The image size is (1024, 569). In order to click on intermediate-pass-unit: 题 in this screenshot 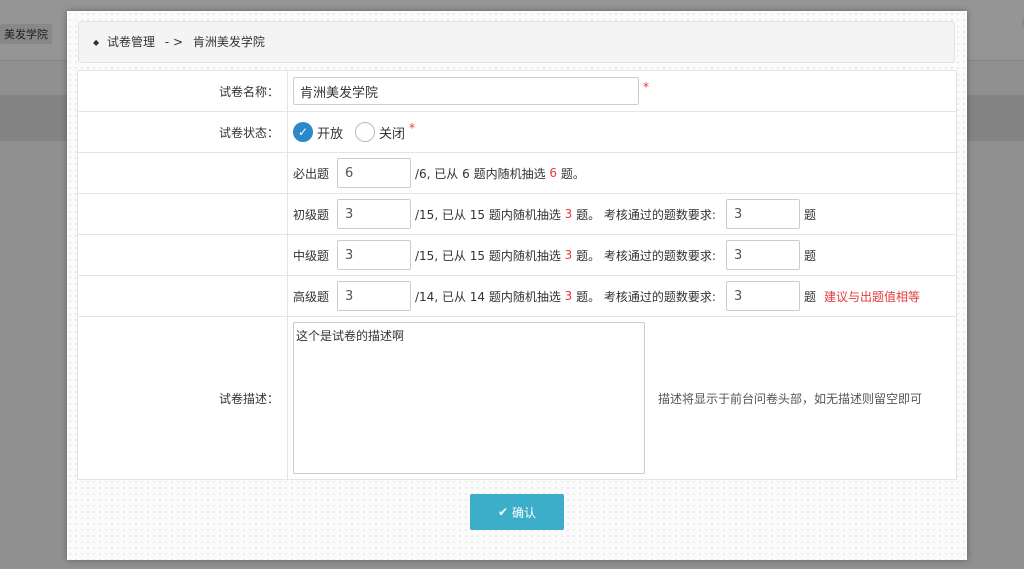, I will do `click(809, 255)`.